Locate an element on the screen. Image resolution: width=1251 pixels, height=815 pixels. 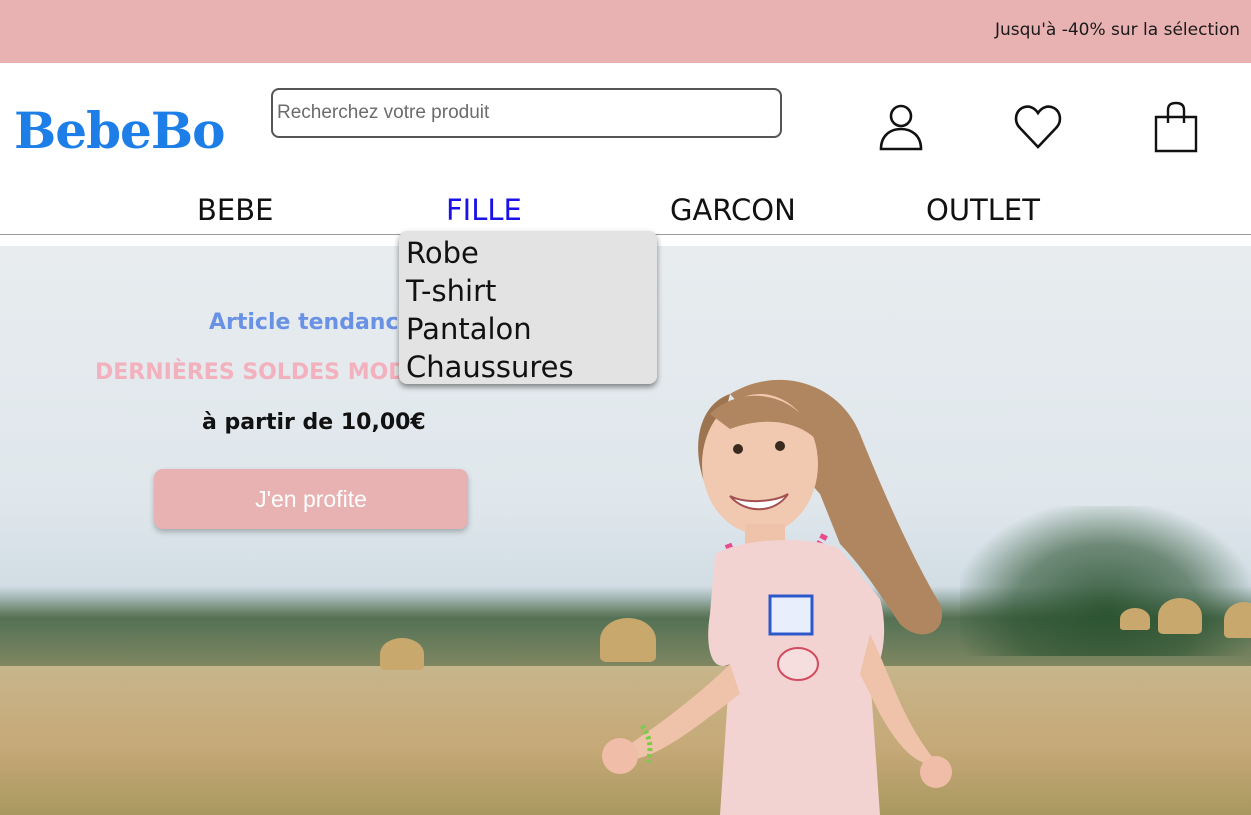
dropdown-item-pantalon: Pantalon is located at coordinates (531, 329).